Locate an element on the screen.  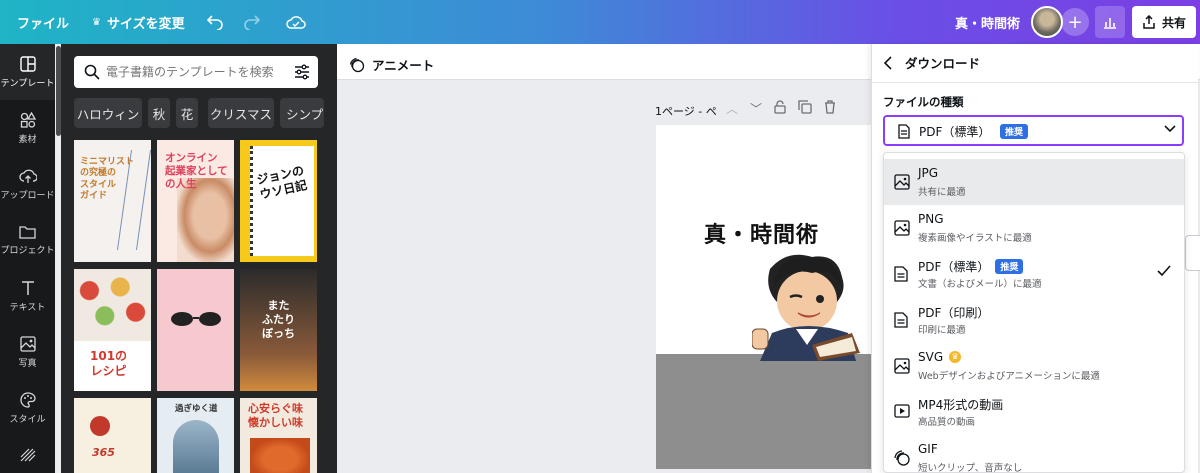
option-desc: 複素画像やイラストに最適 is located at coordinates (975, 238).